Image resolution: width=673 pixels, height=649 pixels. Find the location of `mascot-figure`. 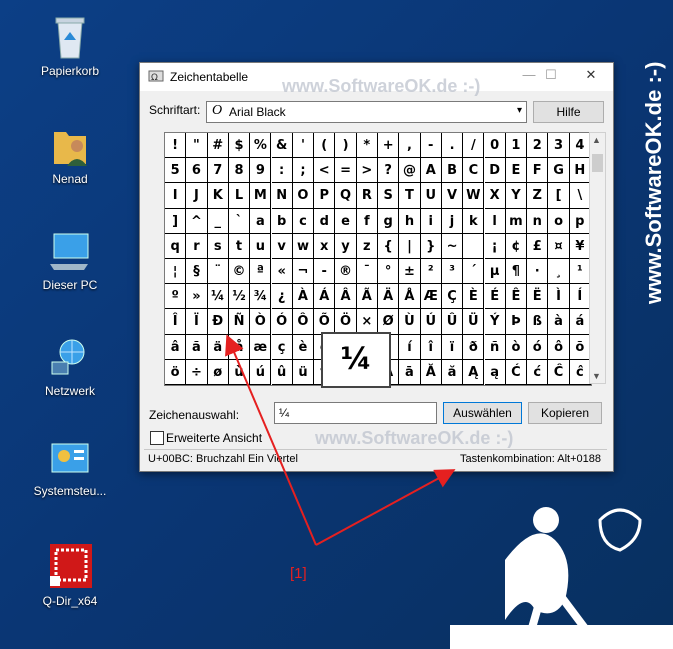

mascot-figure is located at coordinates (561, 578).